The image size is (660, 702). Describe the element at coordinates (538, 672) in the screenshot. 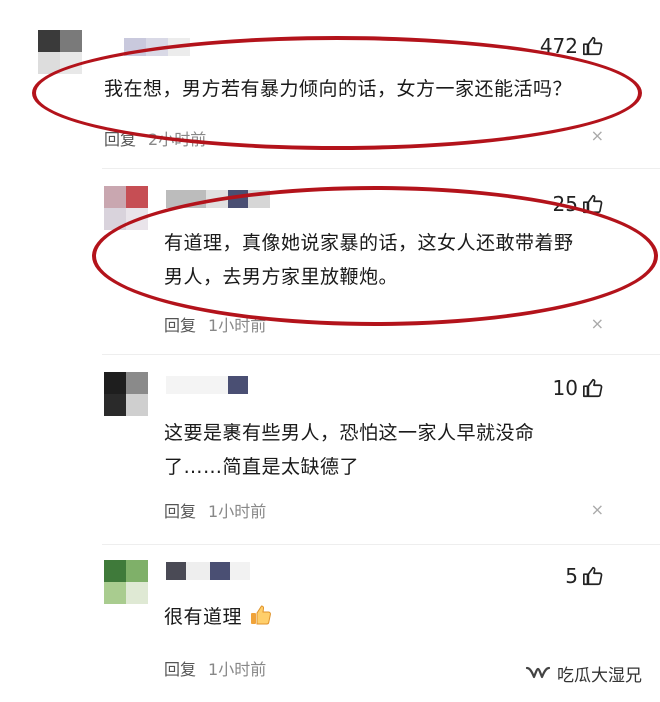

I see `wechat-channel-icon` at that location.